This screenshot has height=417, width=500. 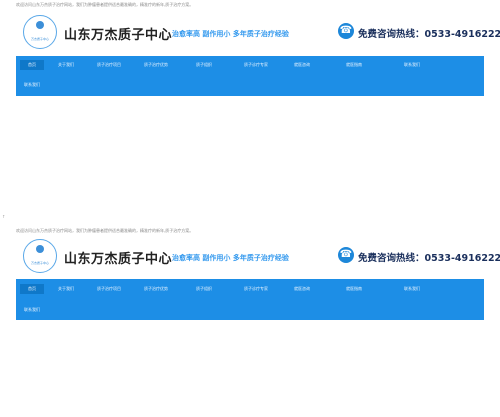 What do you see at coordinates (4, 216) in the screenshot?
I see `side-mark: ↑` at bounding box center [4, 216].